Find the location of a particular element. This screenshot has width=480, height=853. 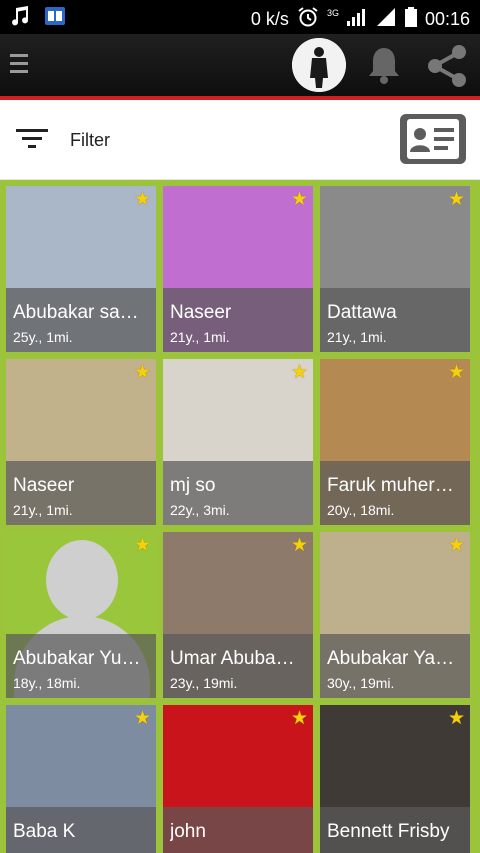

contact-card-icon is located at coordinates (433, 141).